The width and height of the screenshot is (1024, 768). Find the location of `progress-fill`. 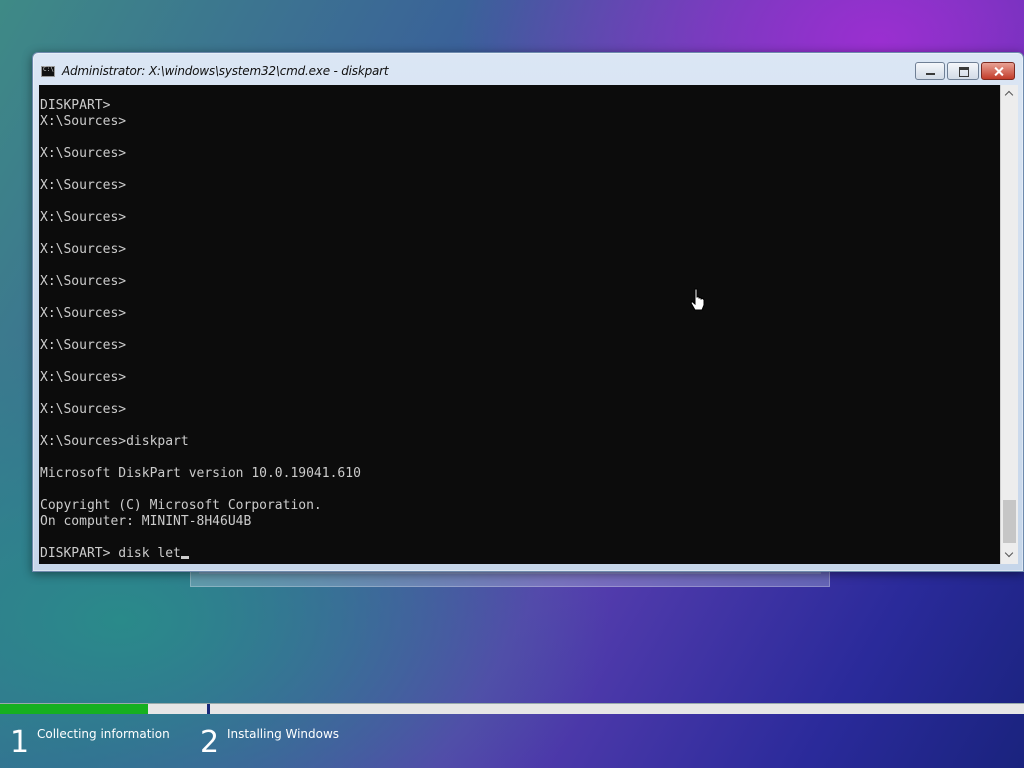

progress-fill is located at coordinates (74, 709).